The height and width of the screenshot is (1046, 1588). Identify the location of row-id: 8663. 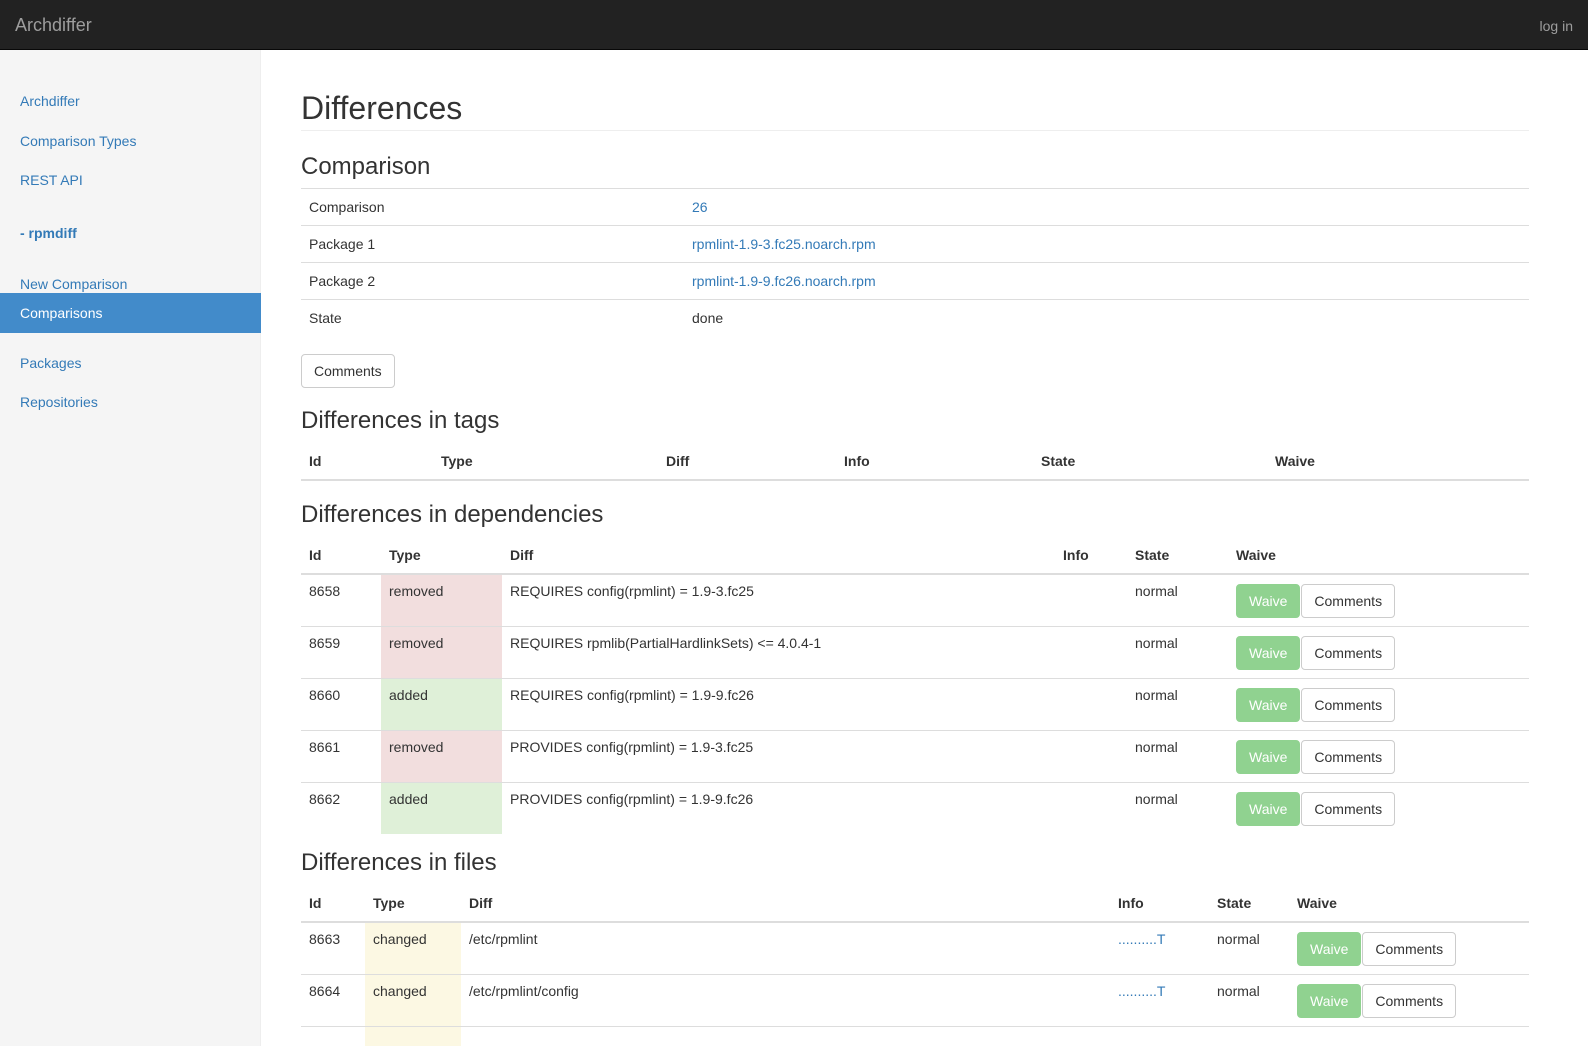
(333, 948).